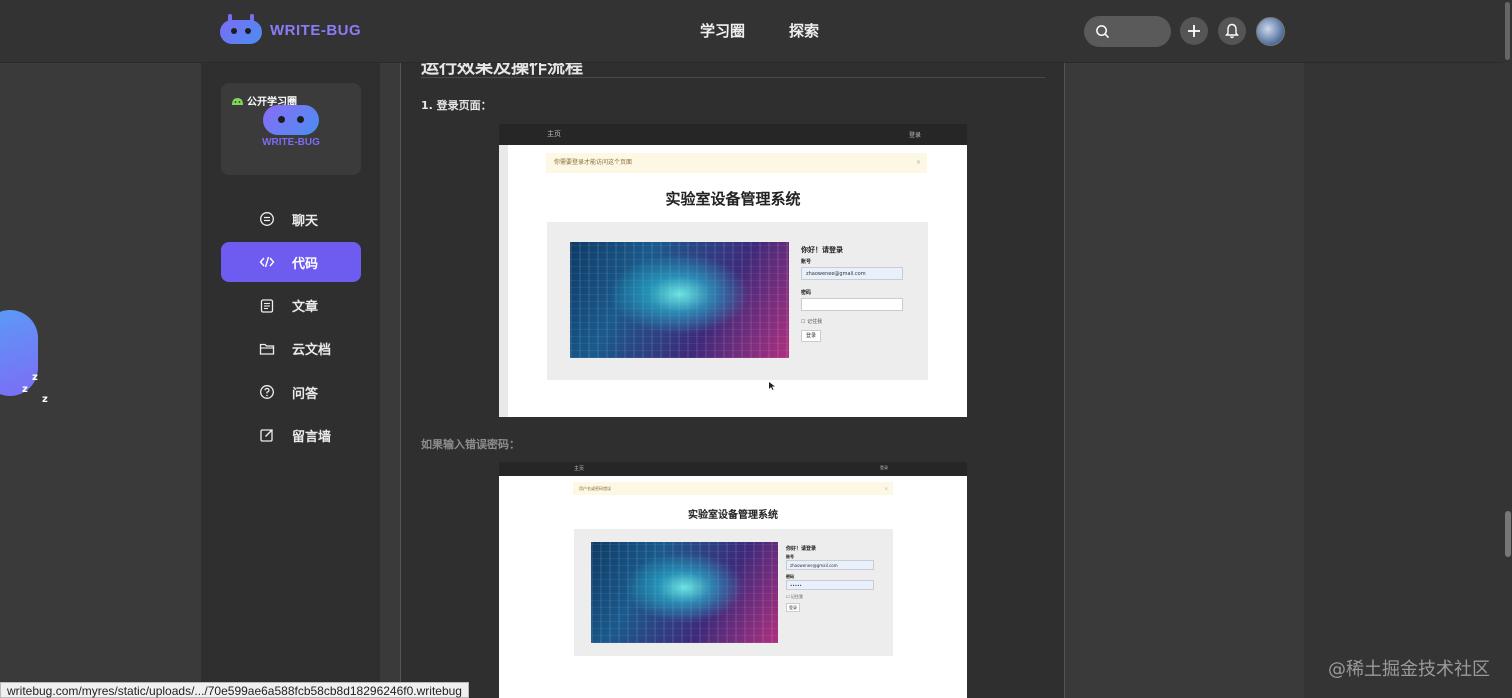  I want to click on section-divider, so click(733, 77).